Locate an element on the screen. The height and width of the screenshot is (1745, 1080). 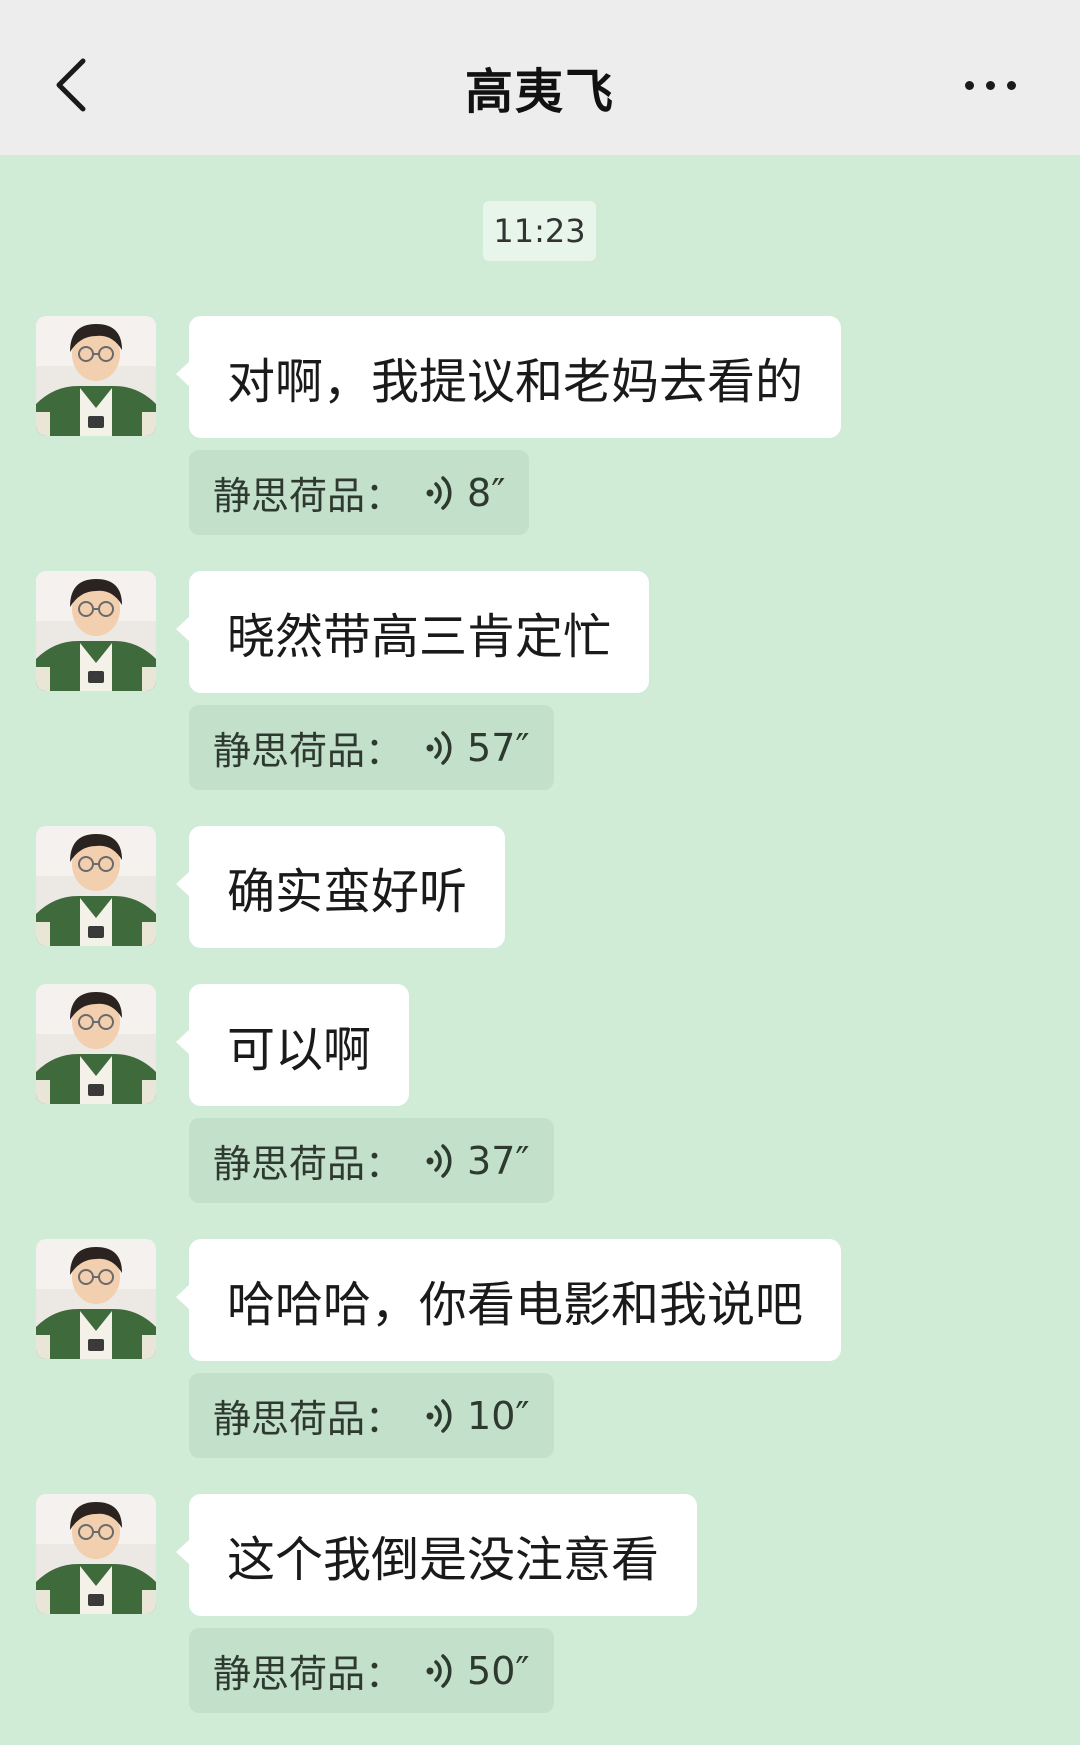
message-bubble: 可以啊 is located at coordinates (292, 1045).